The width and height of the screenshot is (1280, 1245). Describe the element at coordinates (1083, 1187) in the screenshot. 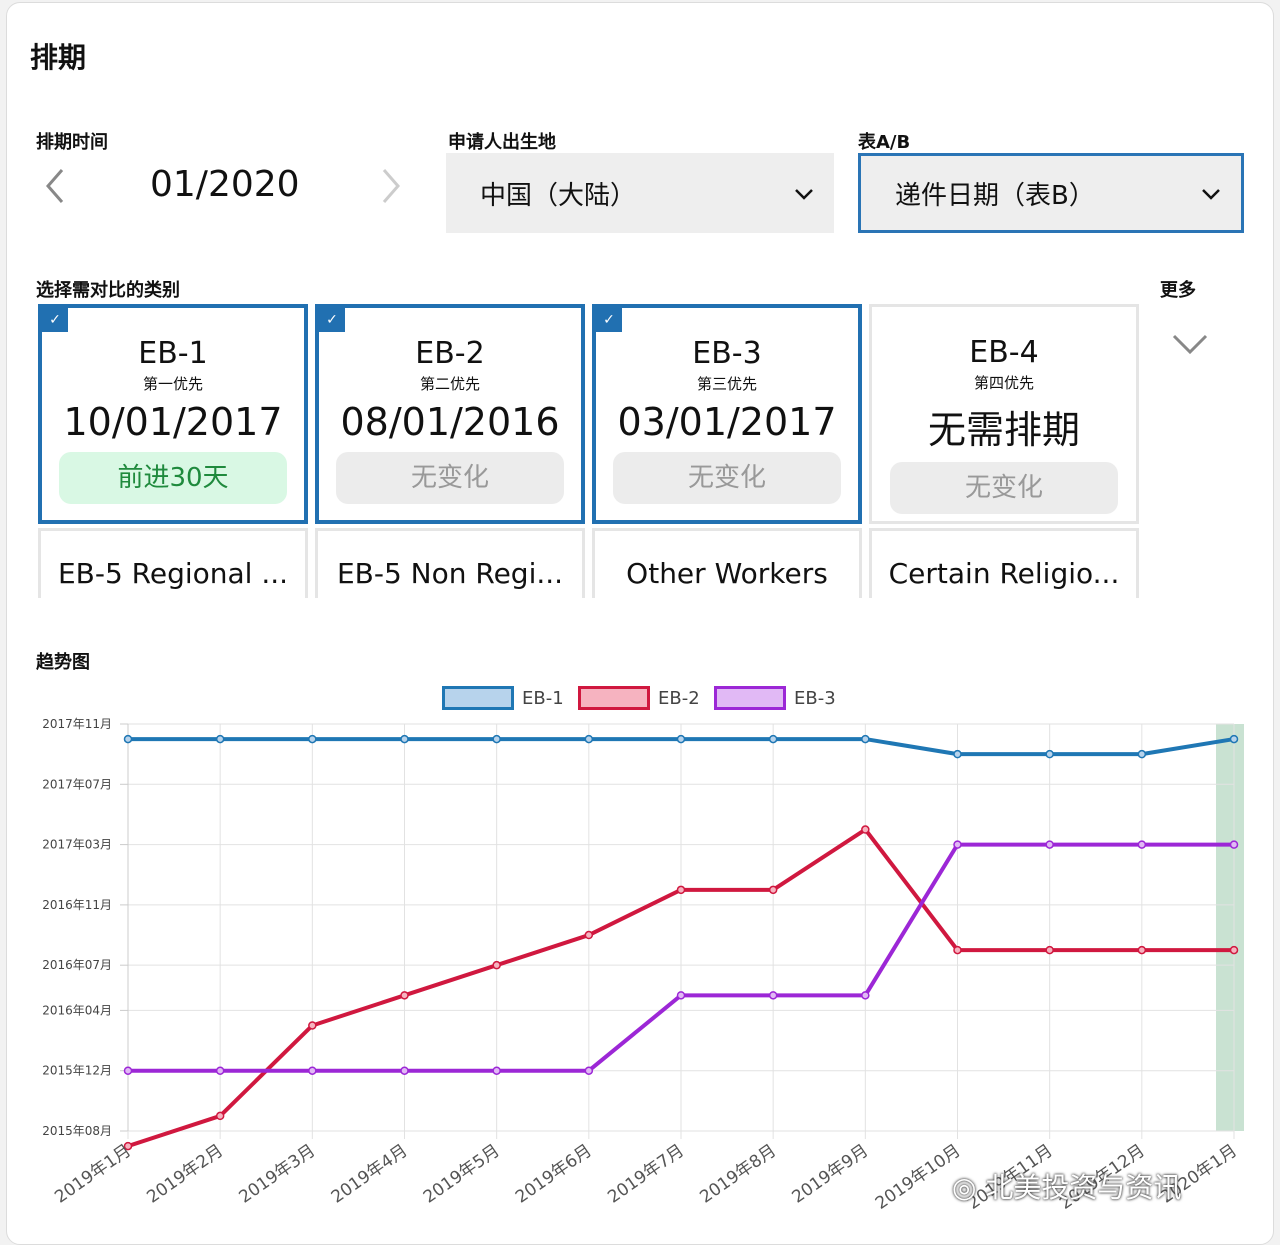

I see `watermark-text: 北美投资与资讯` at that location.